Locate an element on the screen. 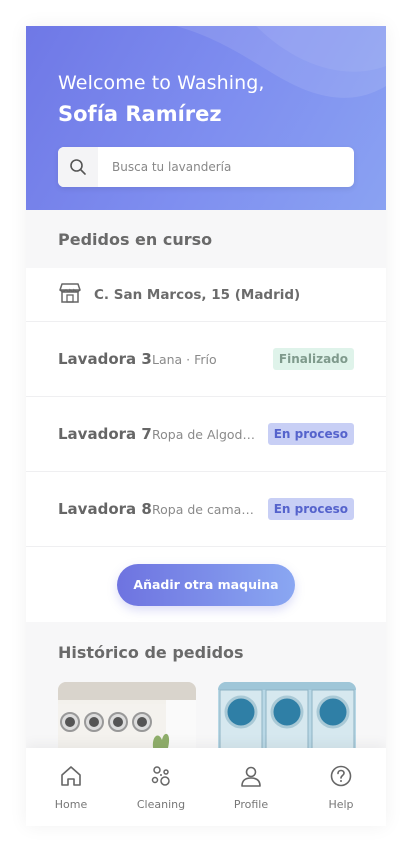  laundry-address-row: C. San Marcos, 15 (Madrid) is located at coordinates (206, 295).